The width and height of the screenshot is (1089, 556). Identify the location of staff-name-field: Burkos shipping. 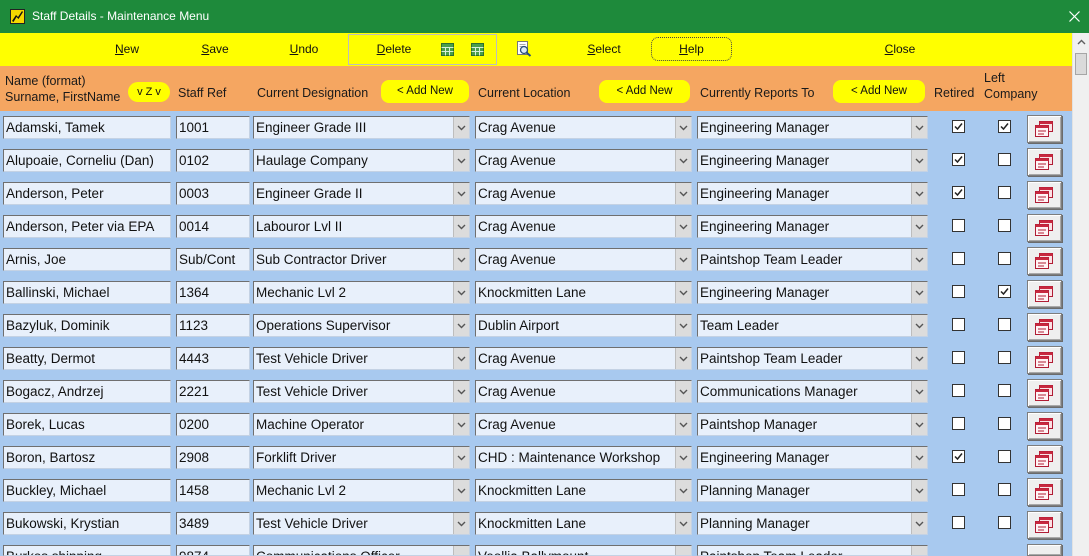
(87, 550).